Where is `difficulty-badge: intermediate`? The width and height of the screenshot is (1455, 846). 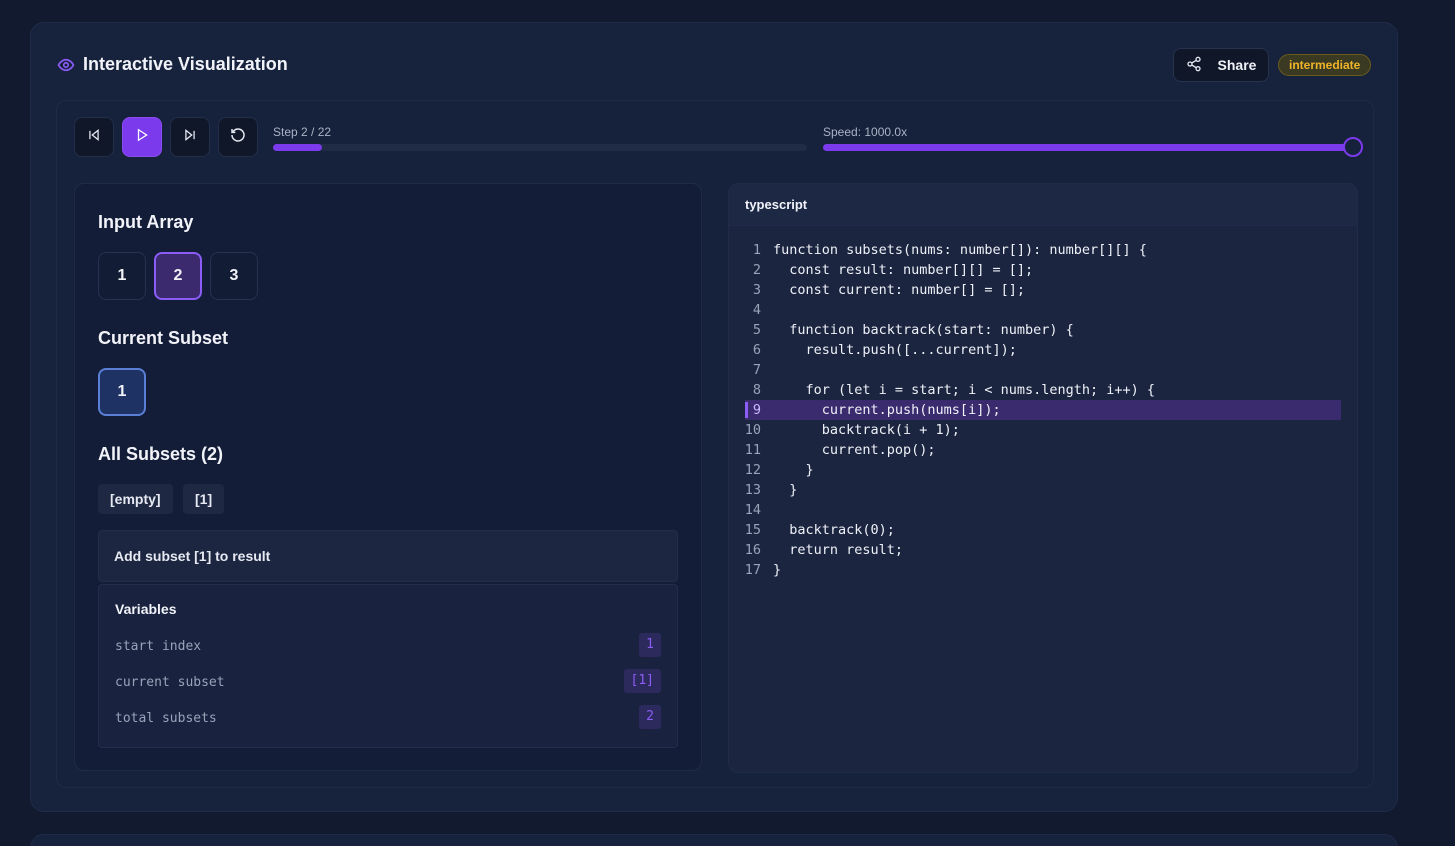
difficulty-badge: intermediate is located at coordinates (1325, 65).